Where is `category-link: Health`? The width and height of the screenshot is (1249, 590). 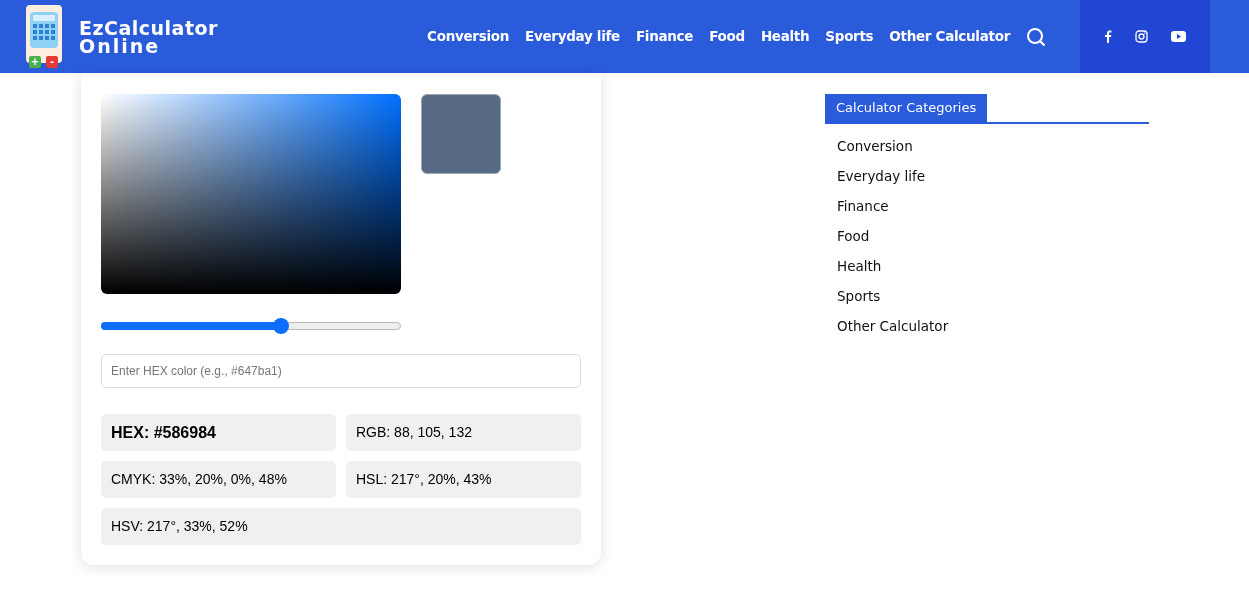 category-link: Health is located at coordinates (859, 266).